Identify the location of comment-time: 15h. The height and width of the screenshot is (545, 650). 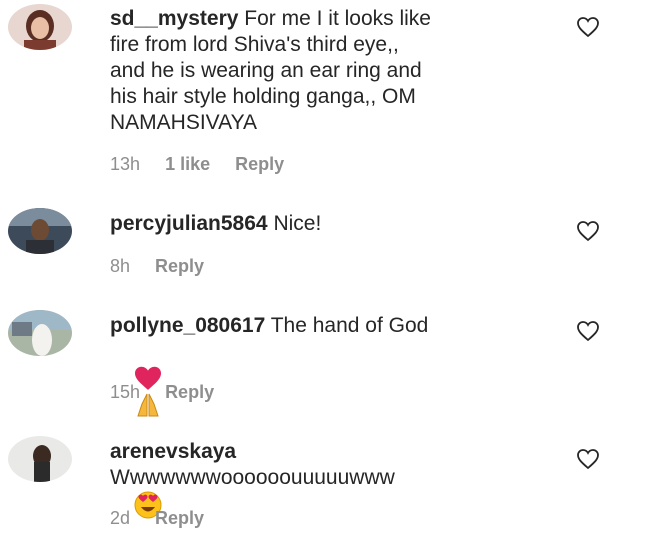
(125, 392).